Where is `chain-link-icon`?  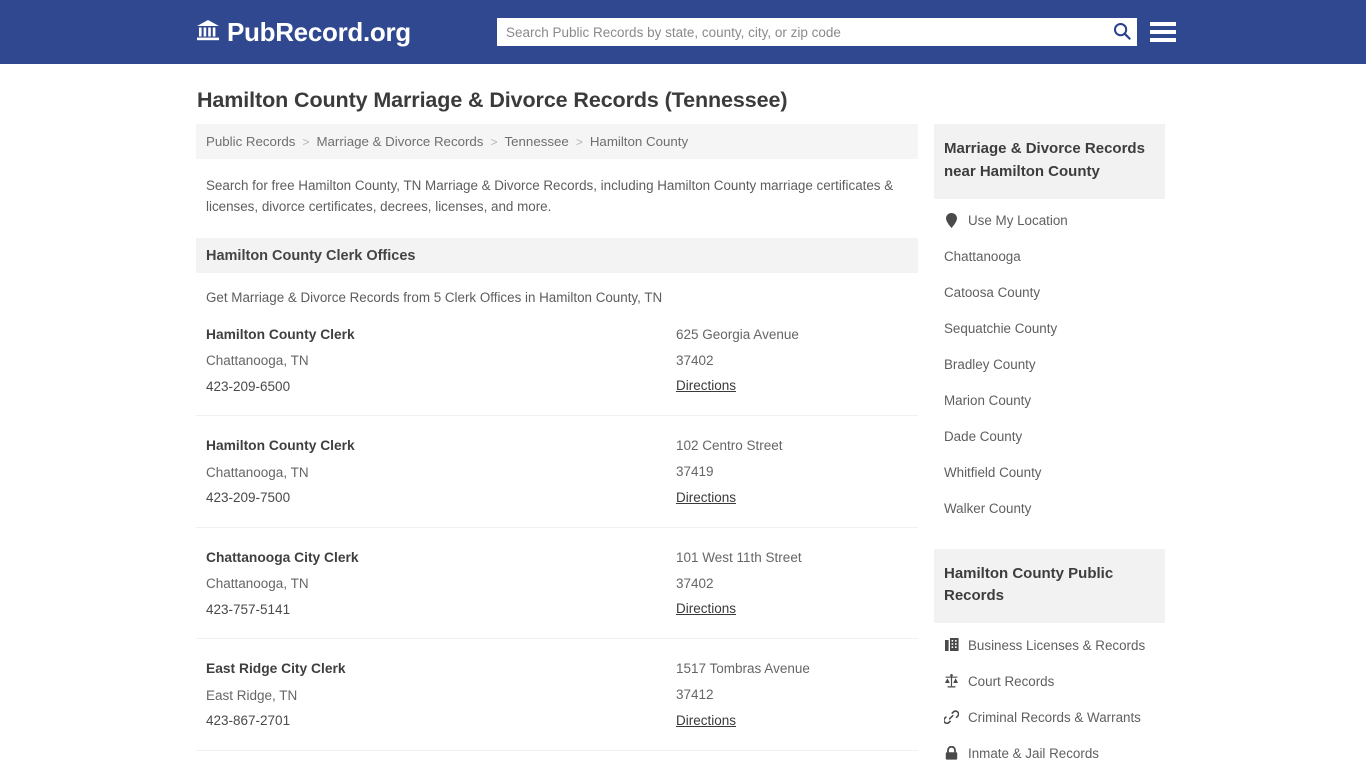 chain-link-icon is located at coordinates (951, 717).